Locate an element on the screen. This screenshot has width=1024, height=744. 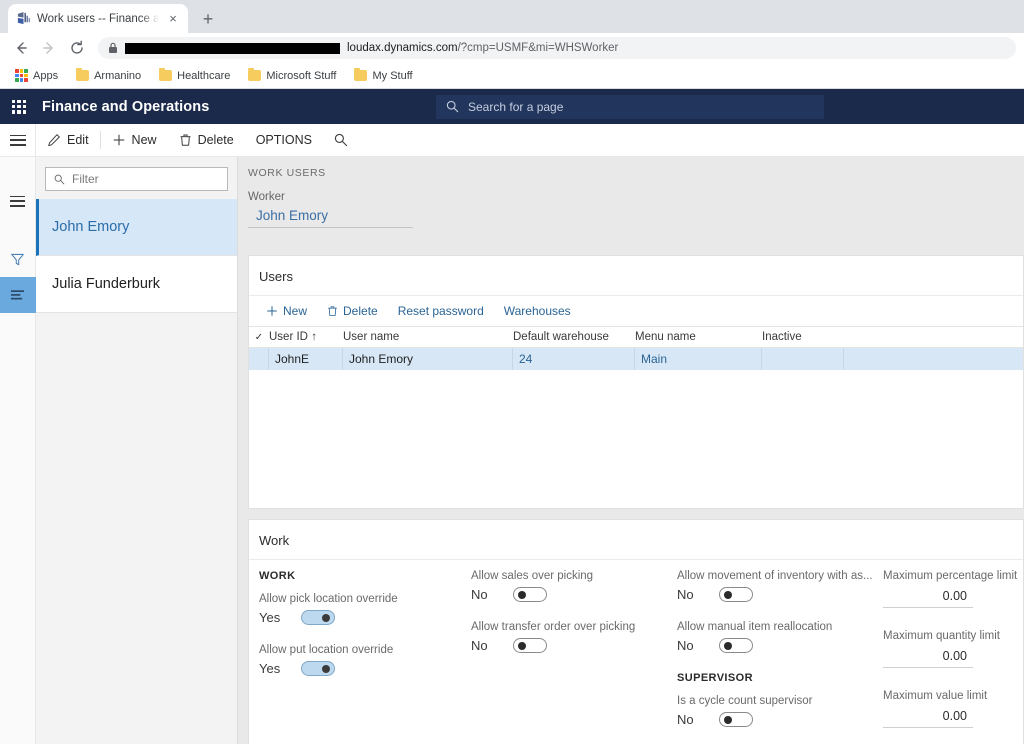
maximum-value-limit-field: Maximum value limit 0.00 is located at coordinates (953, 709).